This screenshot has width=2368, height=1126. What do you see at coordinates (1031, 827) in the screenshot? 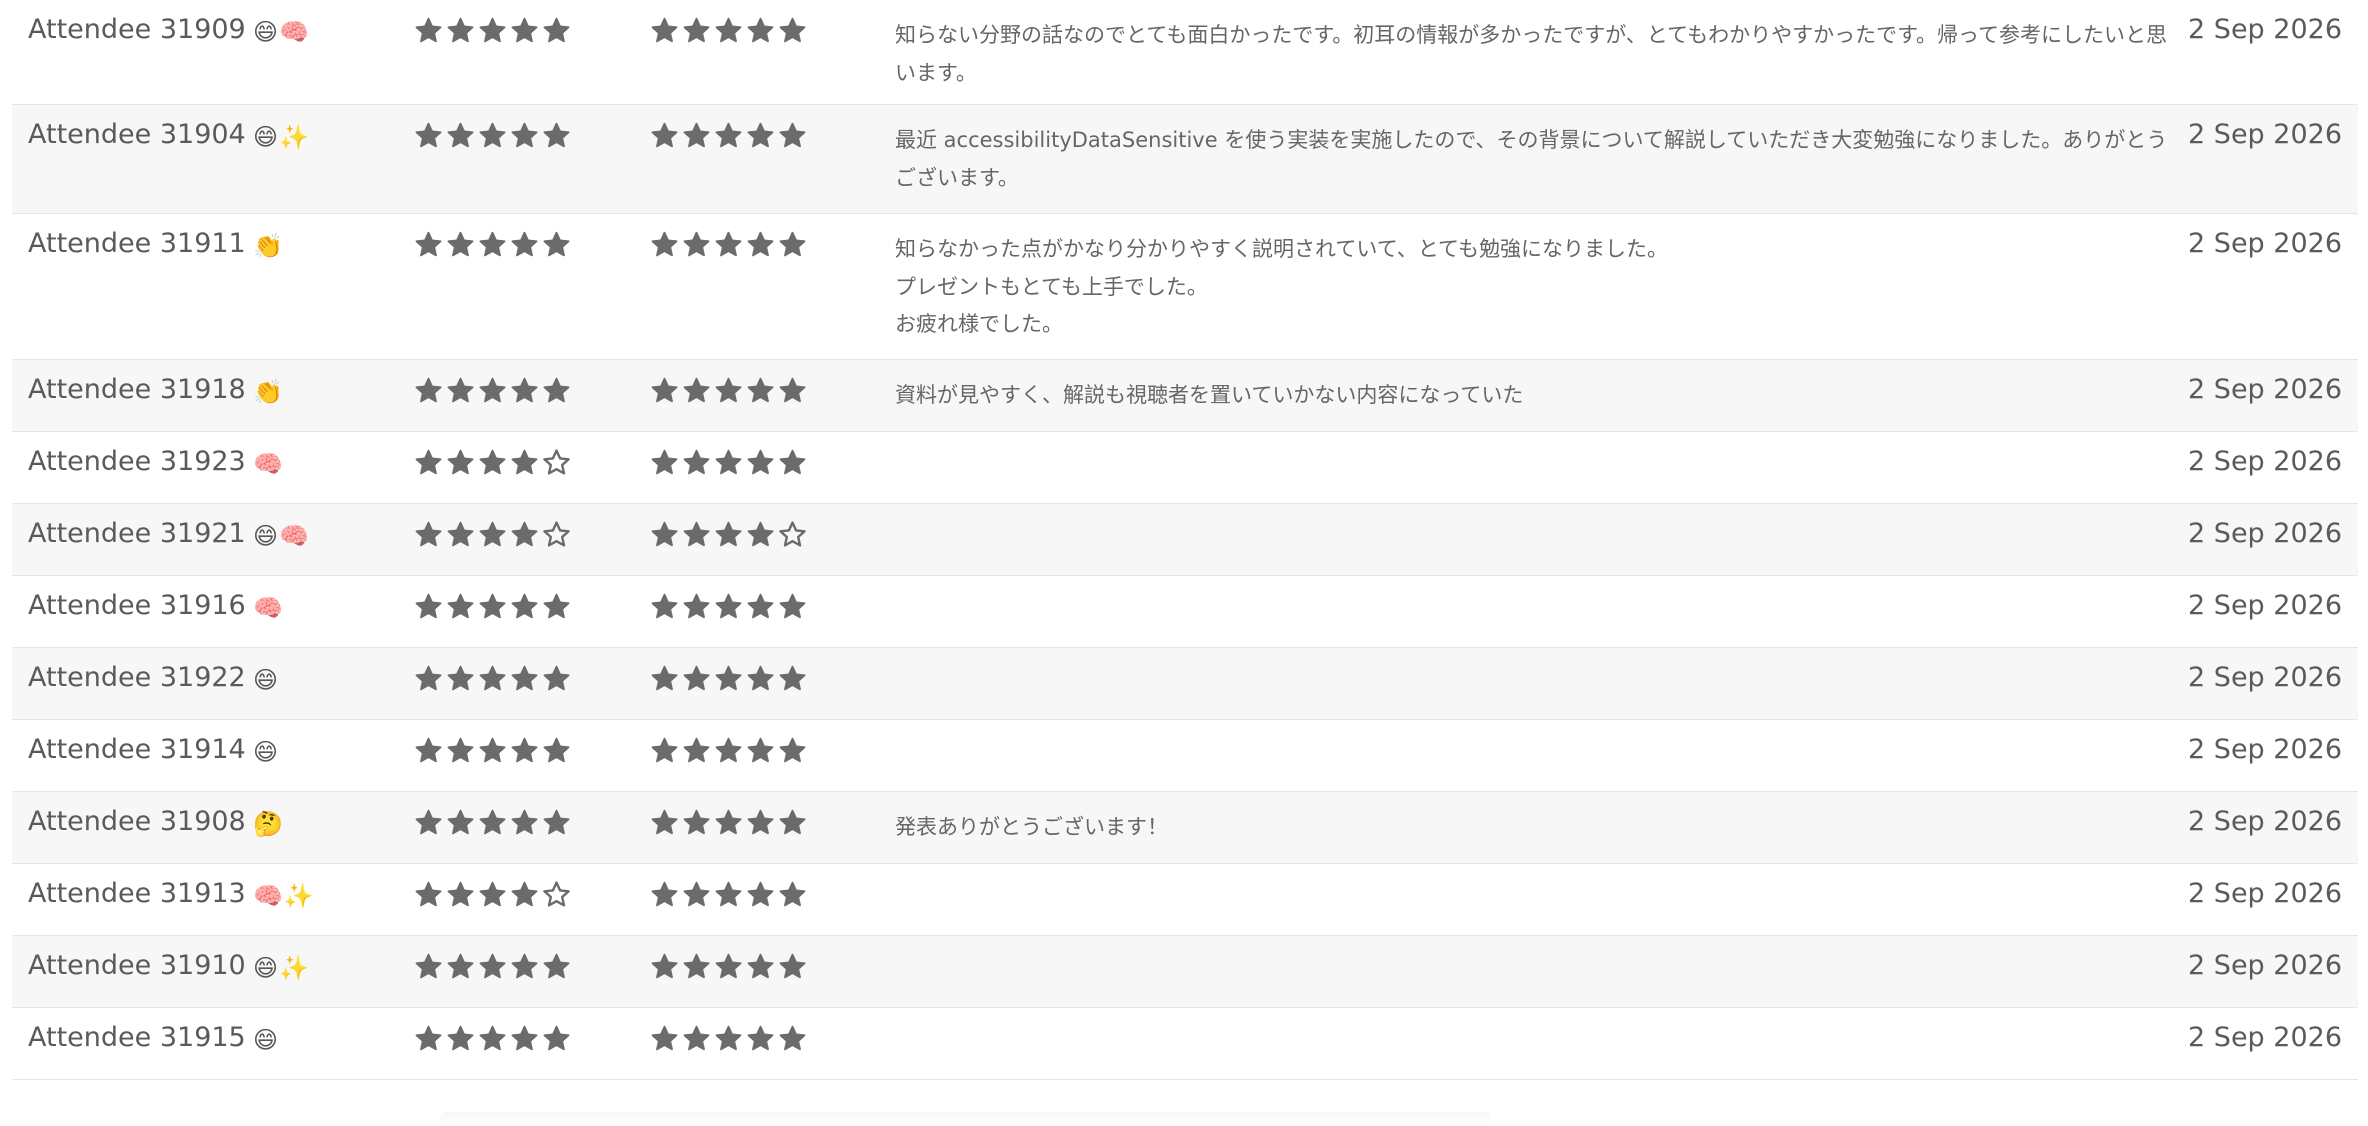
I see `comment-text: 発表ありがとうございます！` at bounding box center [1031, 827].